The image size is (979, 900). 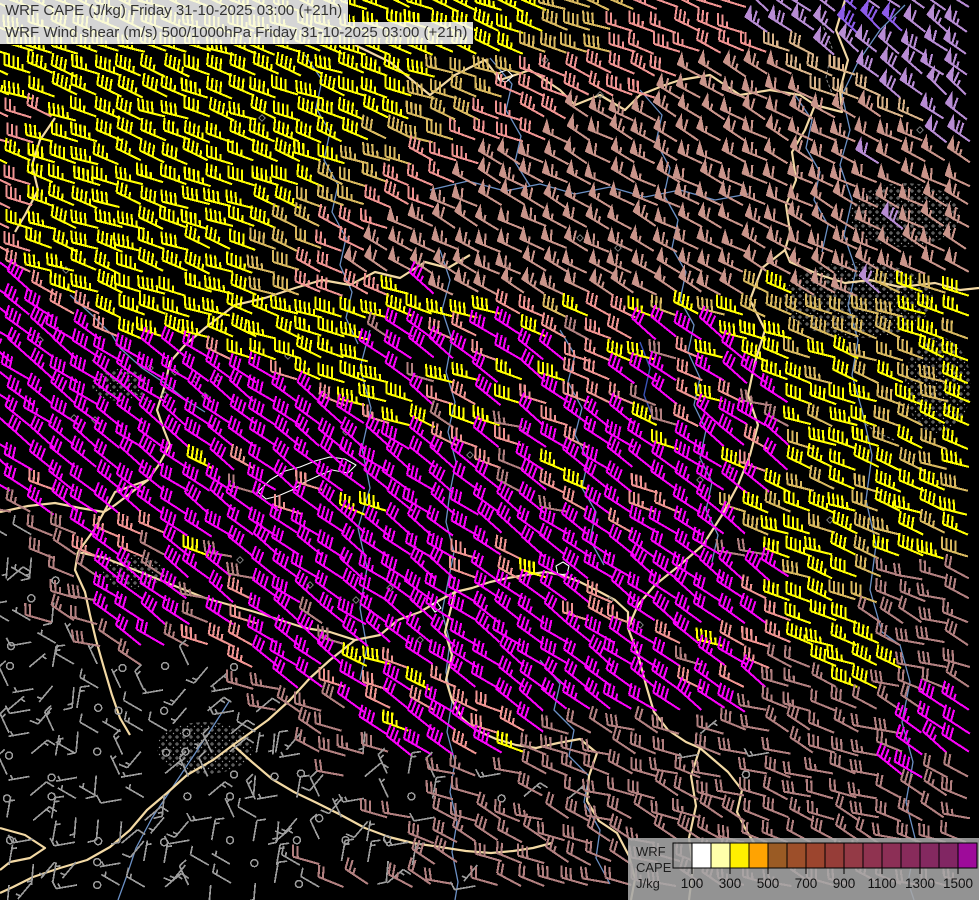 What do you see at coordinates (881, 883) in the screenshot?
I see `legend-tick-label: 1100` at bounding box center [881, 883].